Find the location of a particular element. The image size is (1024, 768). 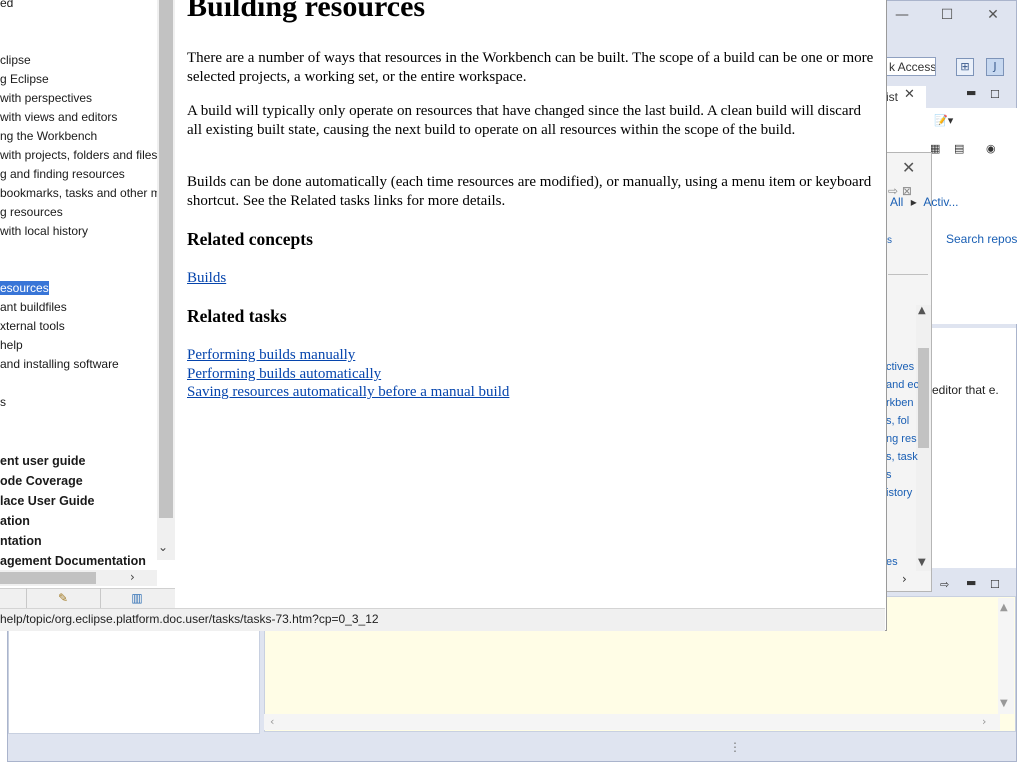

toc-item: and installing software is located at coordinates (59, 364).